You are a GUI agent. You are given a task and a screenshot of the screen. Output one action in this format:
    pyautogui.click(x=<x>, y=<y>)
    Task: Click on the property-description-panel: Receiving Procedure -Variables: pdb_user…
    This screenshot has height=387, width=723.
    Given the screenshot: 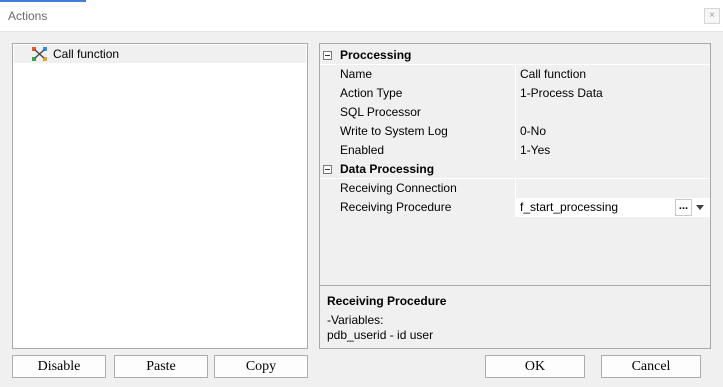 What is the action you would take?
    pyautogui.click(x=515, y=316)
    